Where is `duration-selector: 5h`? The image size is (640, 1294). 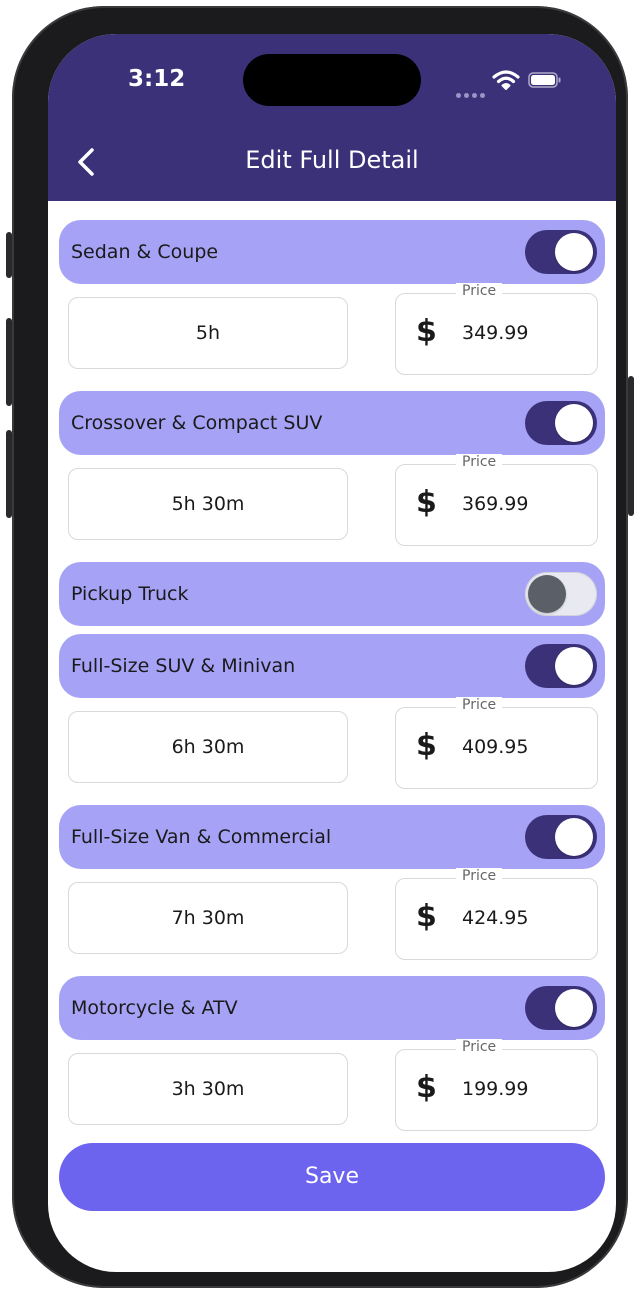
duration-selector: 5h is located at coordinates (208, 333).